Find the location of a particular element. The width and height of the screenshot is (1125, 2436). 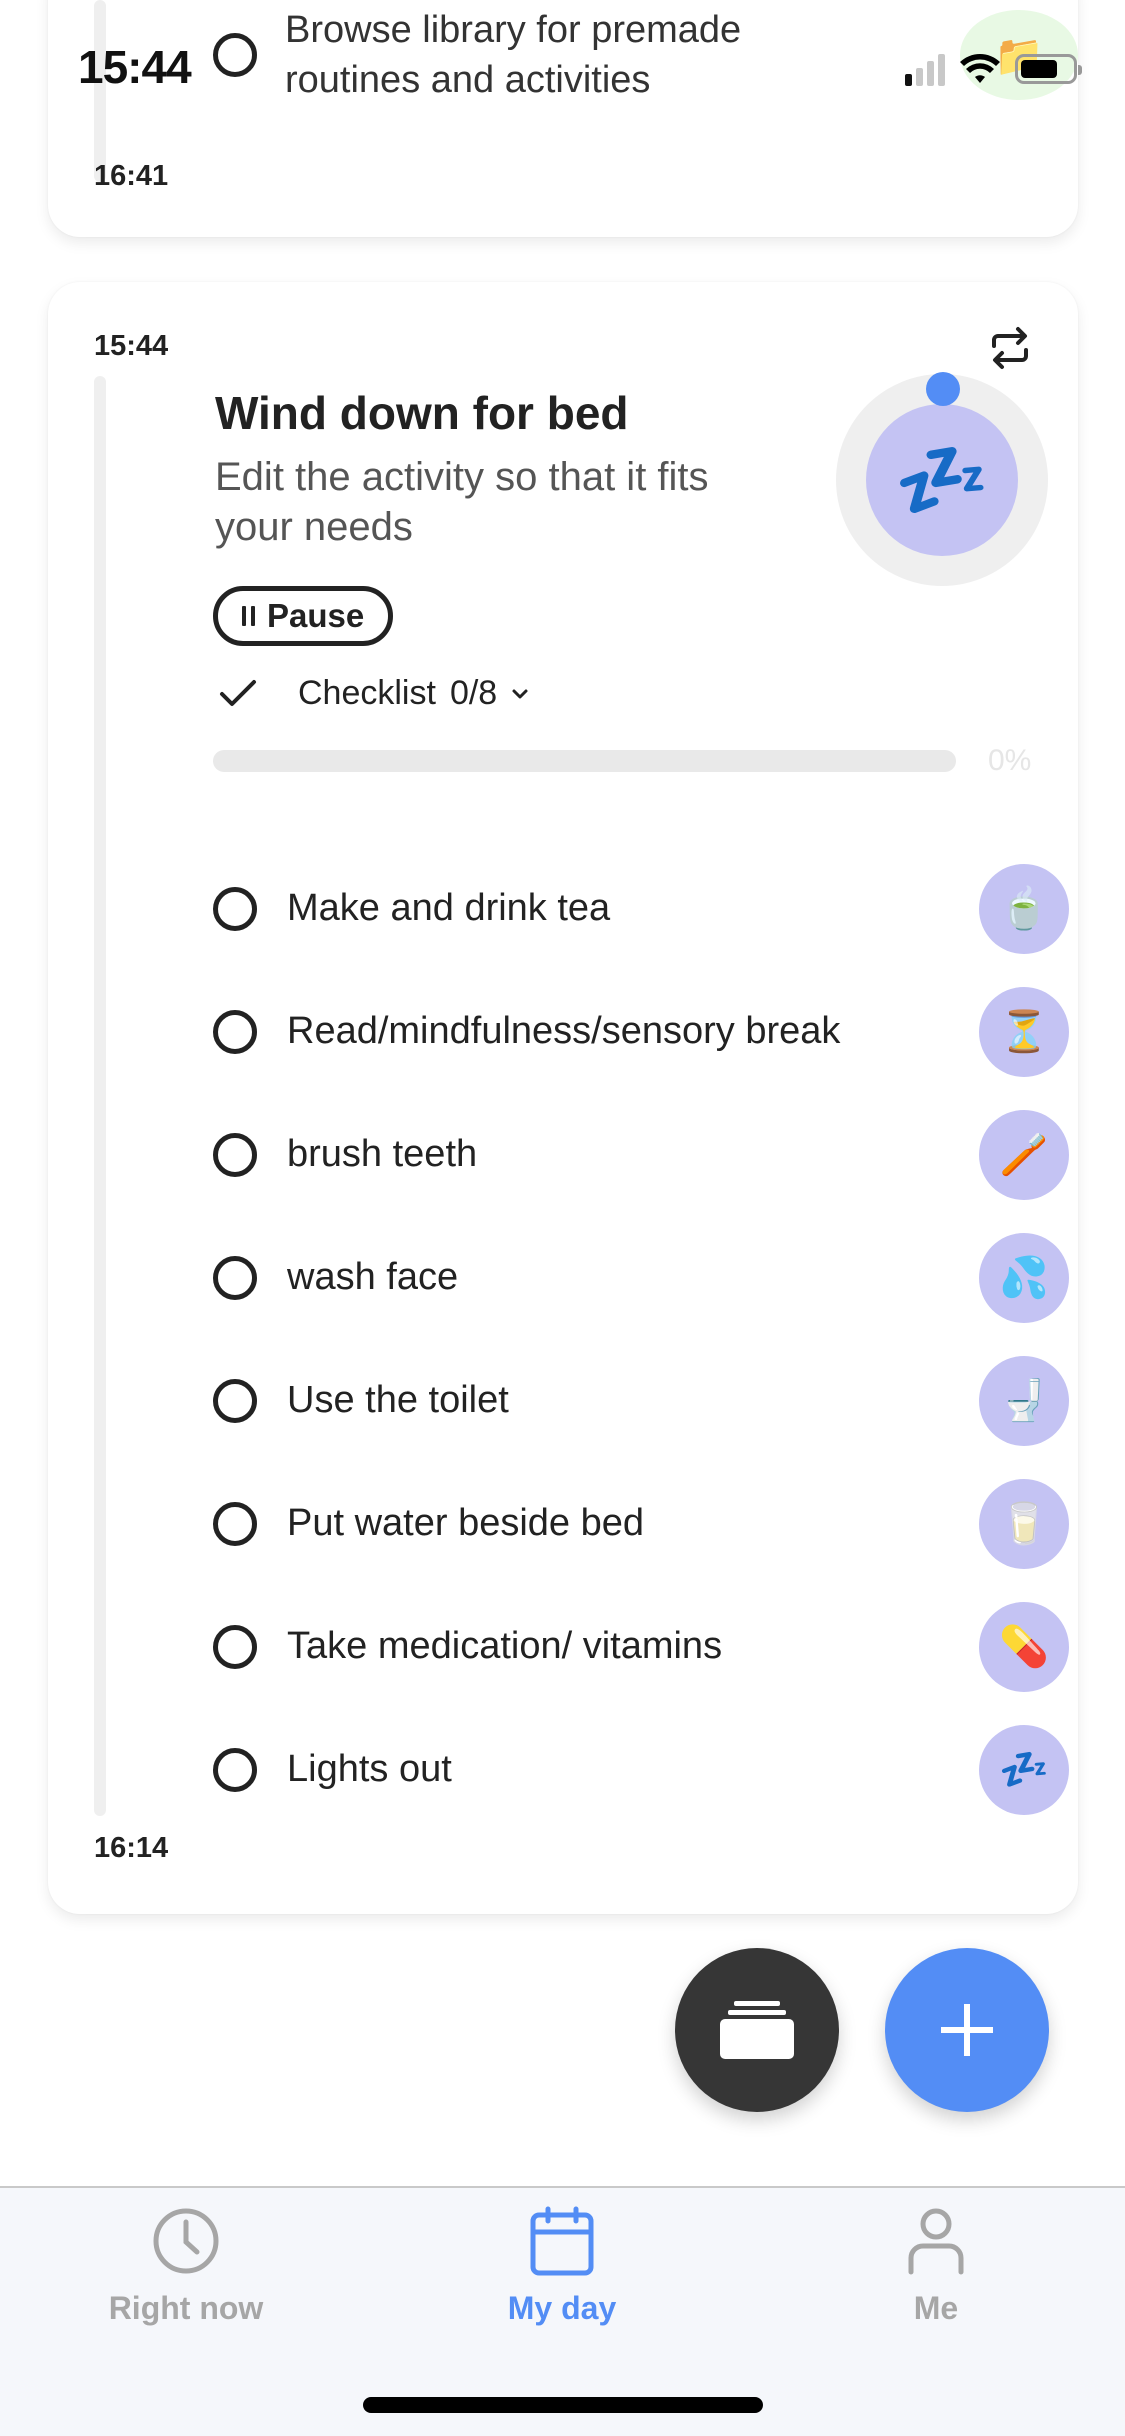

checklist-item: wash face 💦 is located at coordinates (643, 1277).